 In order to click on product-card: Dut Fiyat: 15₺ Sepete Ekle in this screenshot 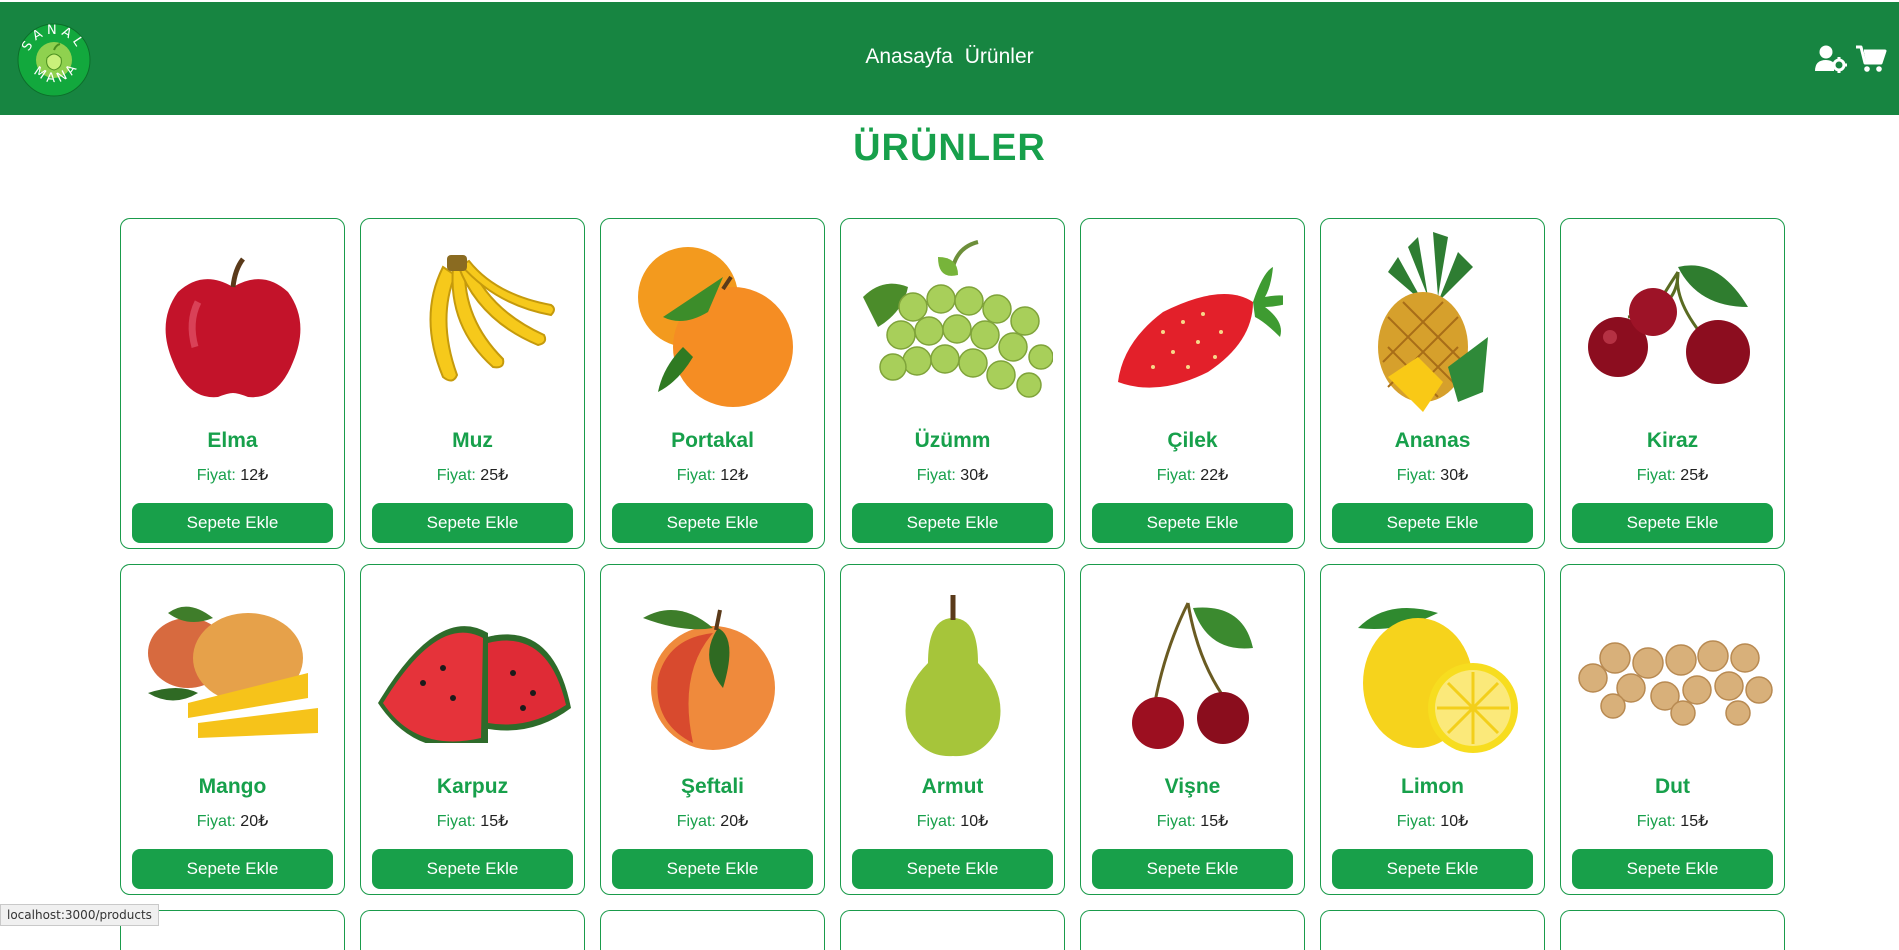, I will do `click(1672, 729)`.